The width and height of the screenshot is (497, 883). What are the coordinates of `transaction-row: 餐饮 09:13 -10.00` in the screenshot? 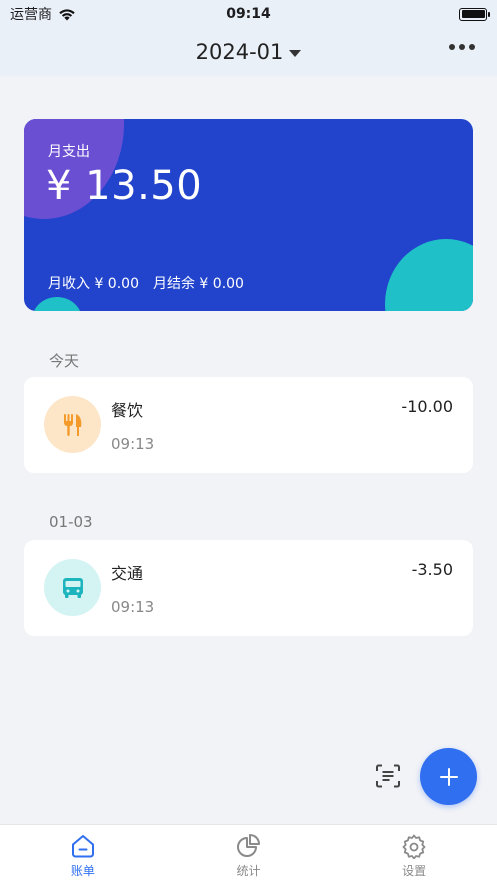 It's located at (248, 425).